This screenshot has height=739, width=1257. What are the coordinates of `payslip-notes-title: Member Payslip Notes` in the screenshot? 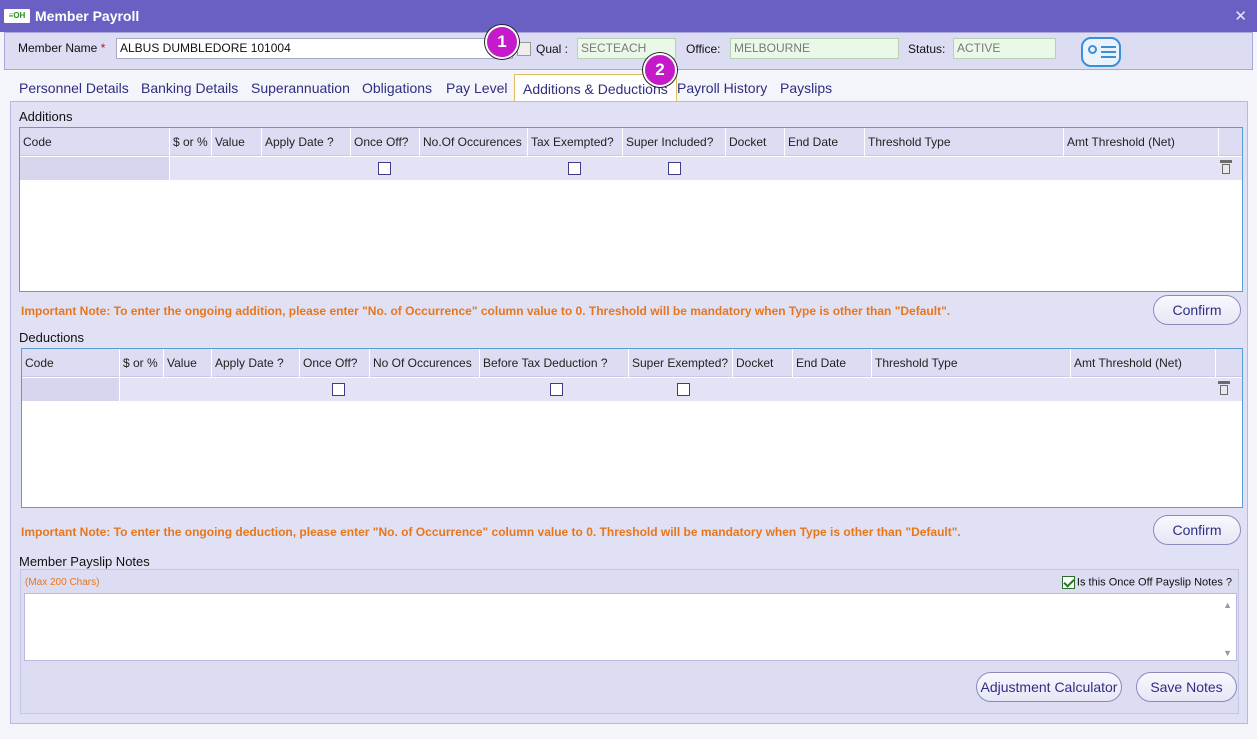 It's located at (84, 561).